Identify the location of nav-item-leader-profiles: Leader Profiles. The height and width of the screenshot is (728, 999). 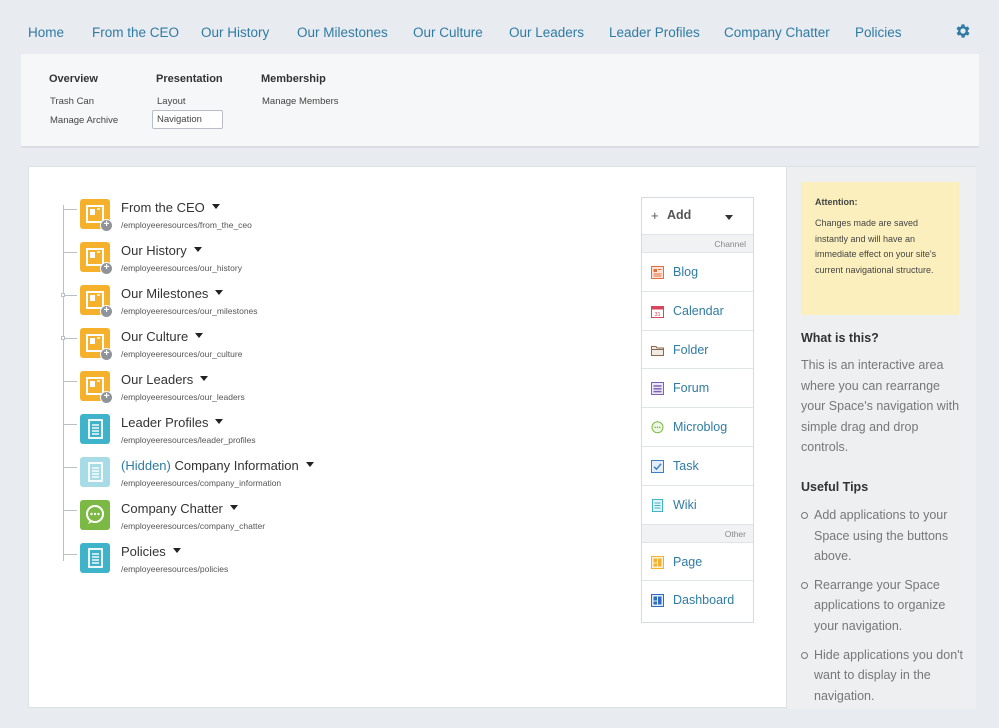
(654, 32).